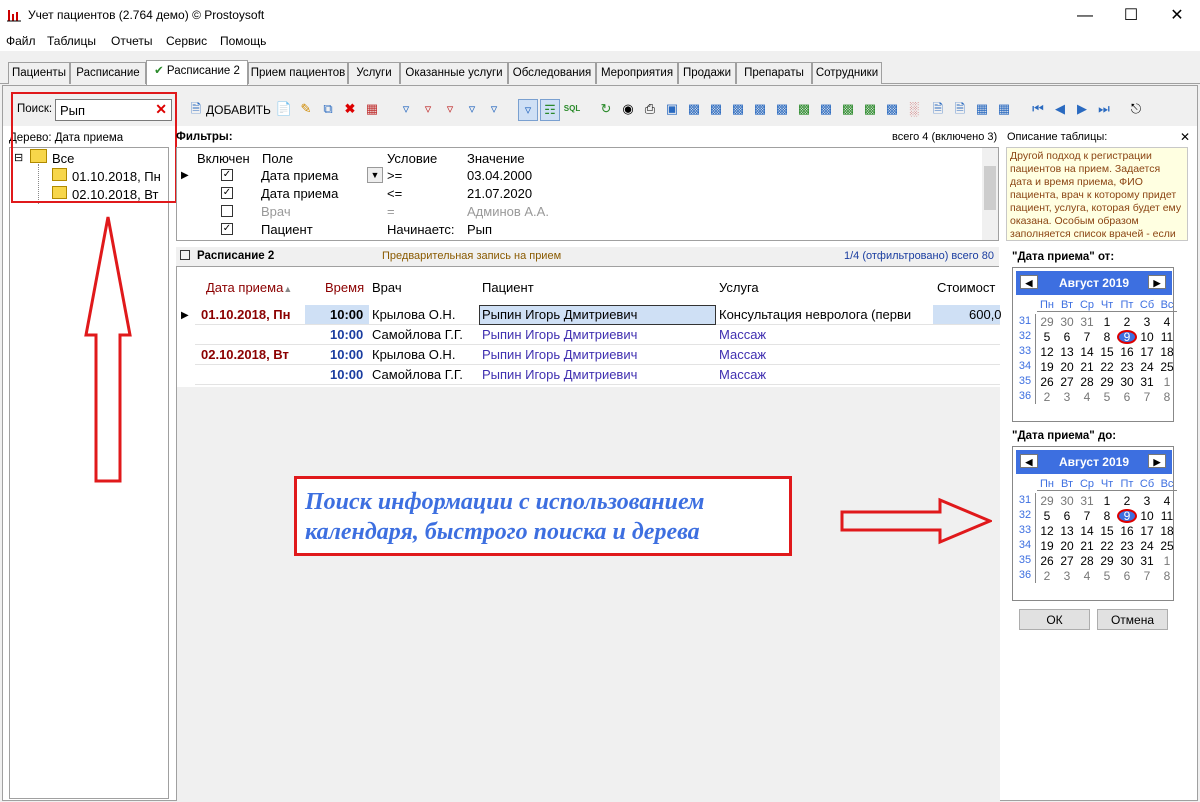 This screenshot has width=1200, height=802. I want to click on add-button: ДОБАВИТЬ, so click(238, 110).